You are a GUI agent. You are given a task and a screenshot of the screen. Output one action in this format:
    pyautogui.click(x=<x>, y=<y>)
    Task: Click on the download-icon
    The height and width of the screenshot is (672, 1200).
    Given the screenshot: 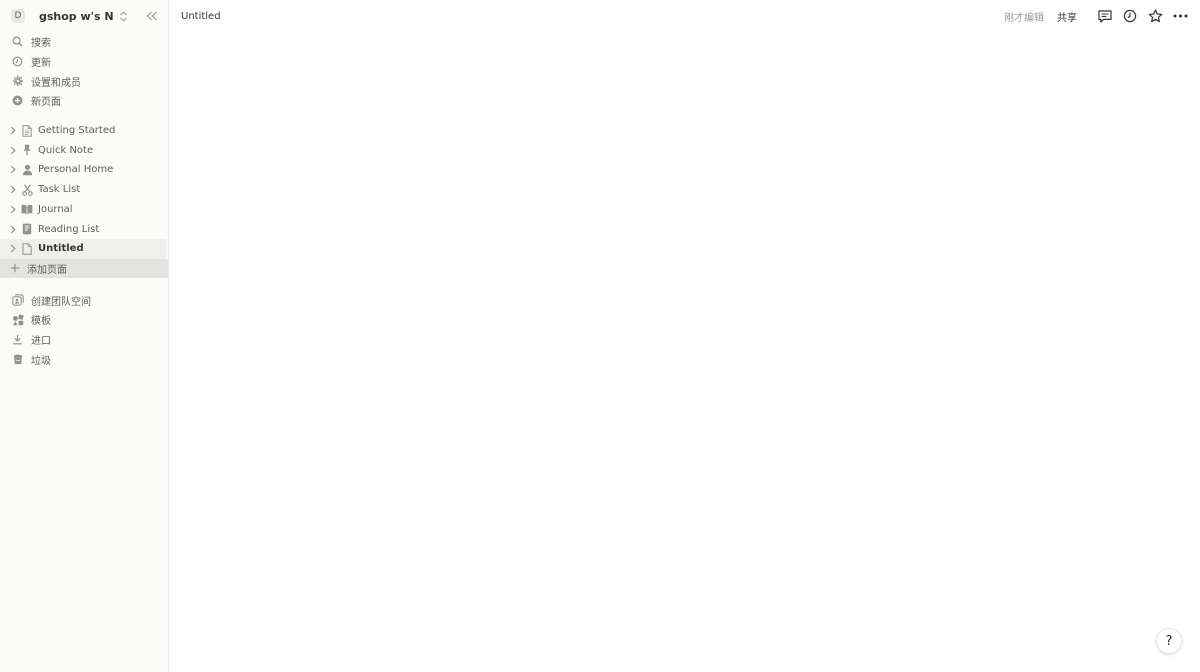 What is the action you would take?
    pyautogui.click(x=17, y=339)
    